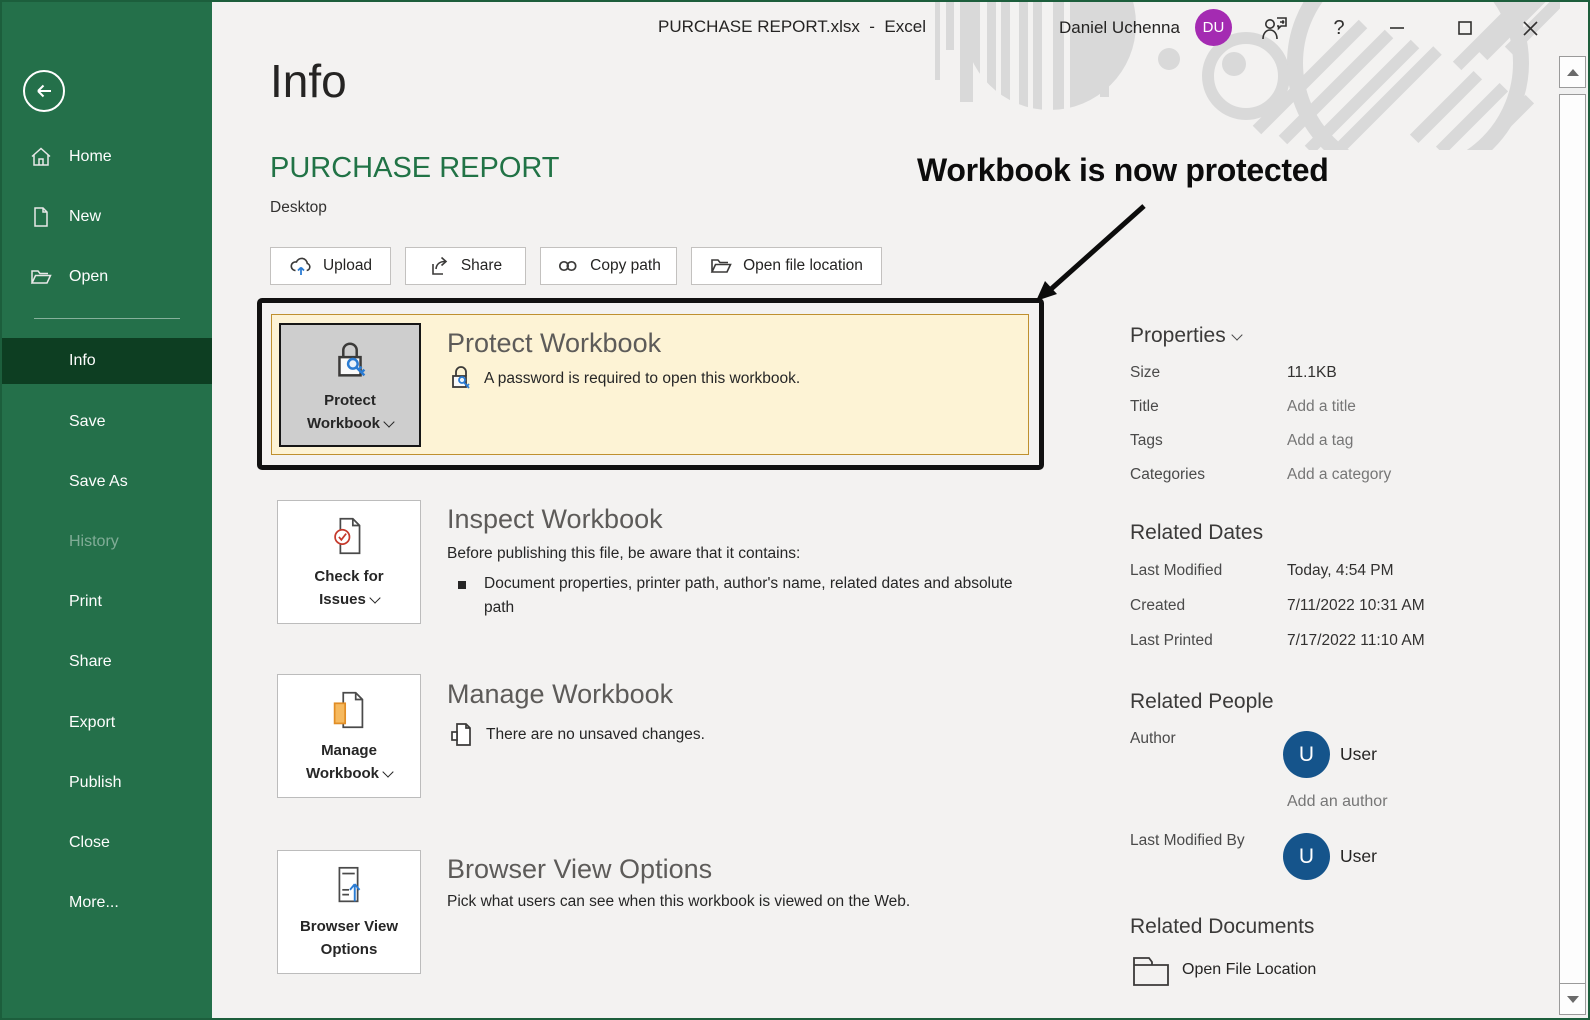 The width and height of the screenshot is (1590, 1020). Describe the element at coordinates (85, 216) in the screenshot. I see `sidebar-item-label: New` at that location.